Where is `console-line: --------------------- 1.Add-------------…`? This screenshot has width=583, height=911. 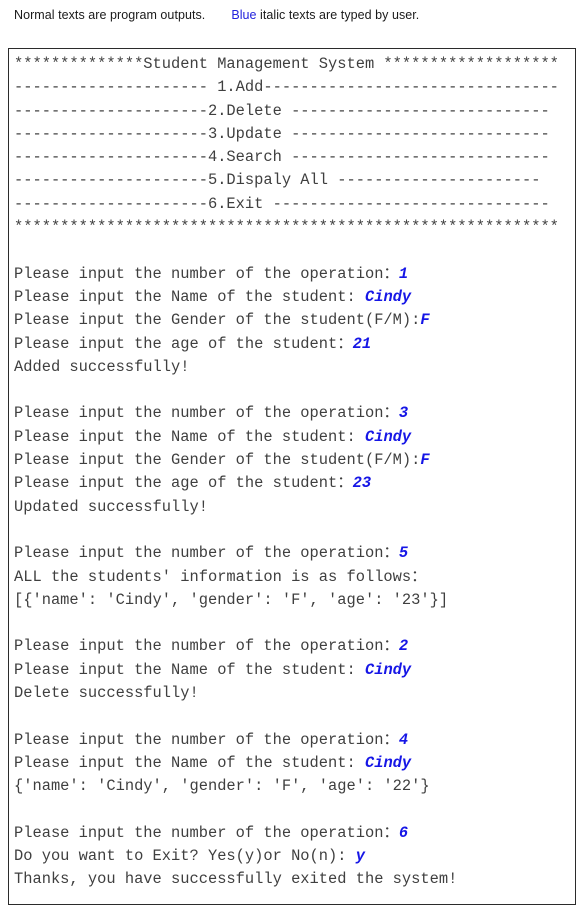 console-line: --------------------- 1.Add-------------… is located at coordinates (294, 87).